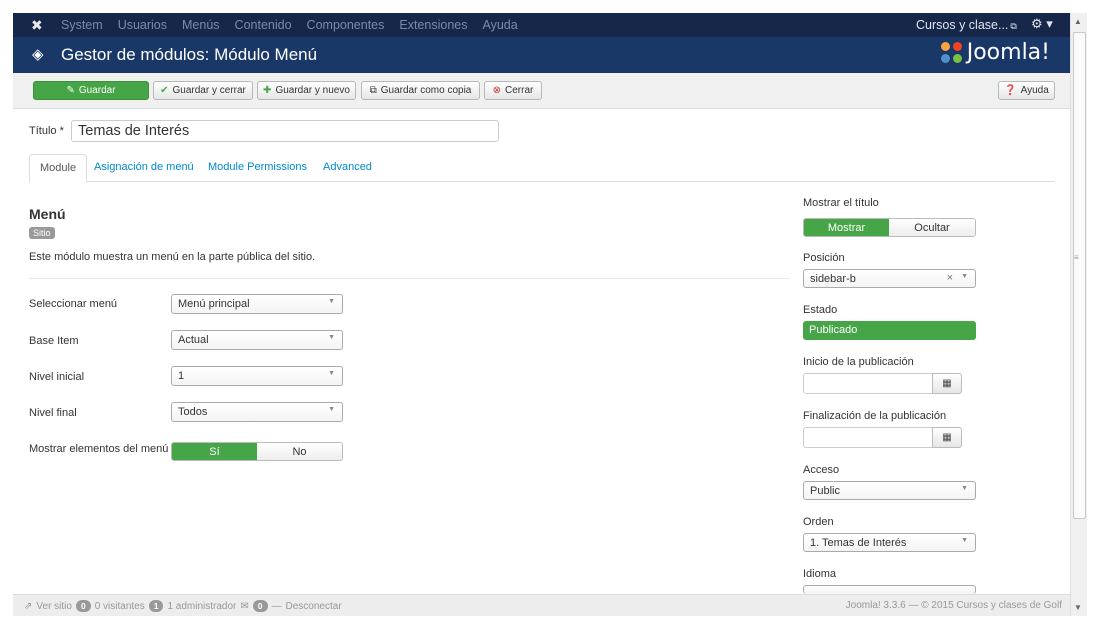 The height and width of the screenshot is (629, 1100). I want to click on start-level-value: 1, so click(181, 376).